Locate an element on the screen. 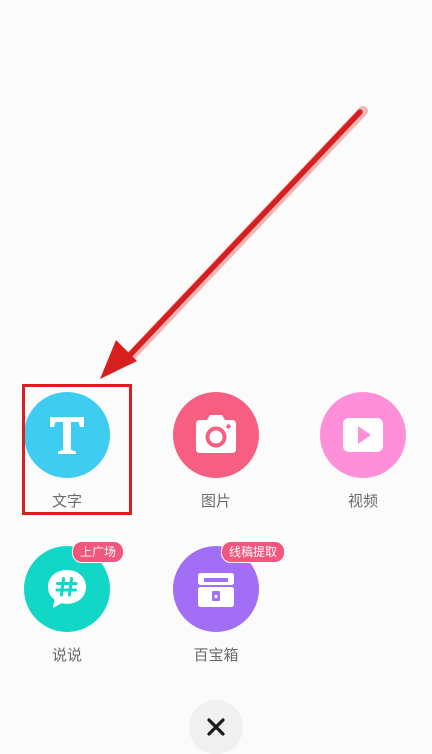 The image size is (432, 754). plaza-badge: 上广场 is located at coordinates (98, 552).